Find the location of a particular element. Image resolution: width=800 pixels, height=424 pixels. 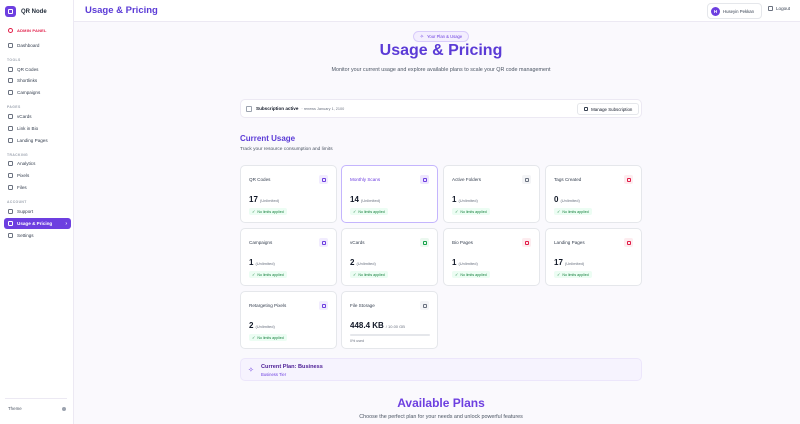

card-value: 448.4 KB / 10.00 GB is located at coordinates (377, 325).